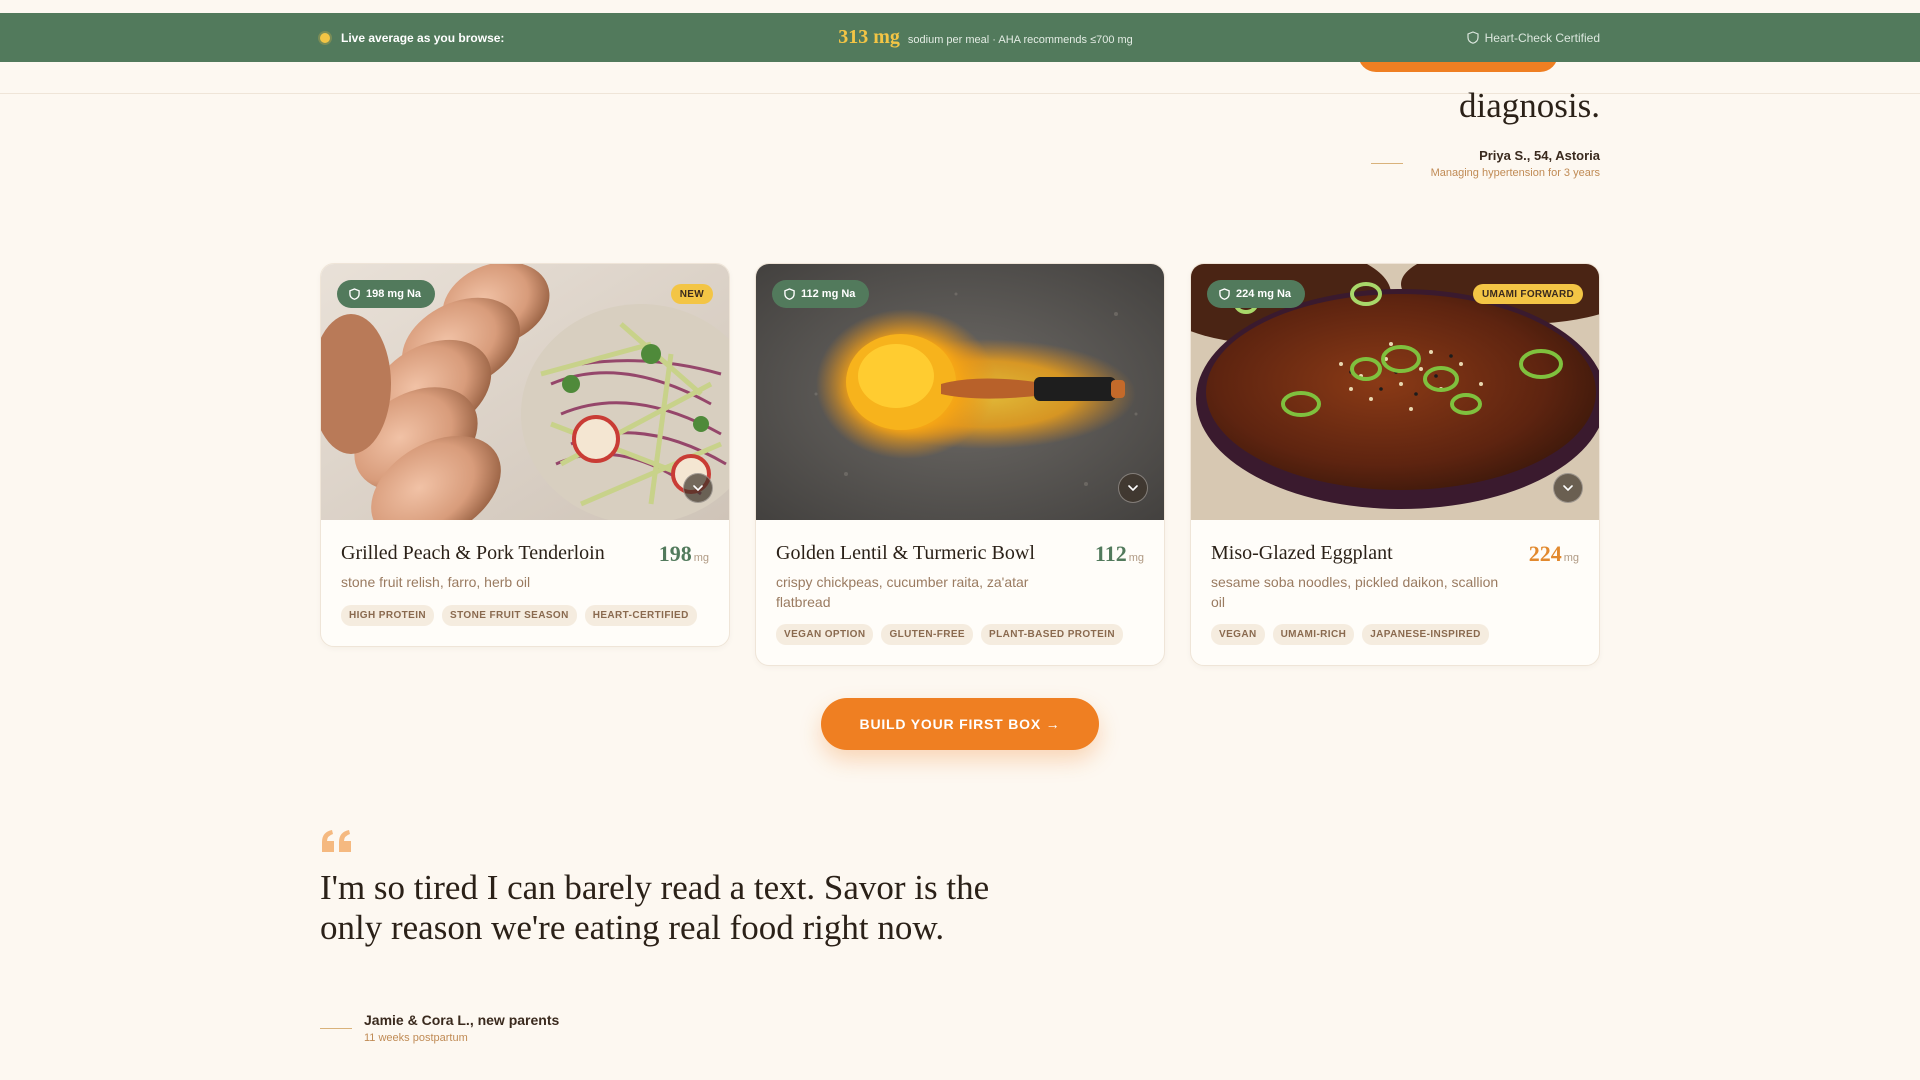 The image size is (1920, 1080). I want to click on meal-sodium: 198 mg, so click(684, 554).